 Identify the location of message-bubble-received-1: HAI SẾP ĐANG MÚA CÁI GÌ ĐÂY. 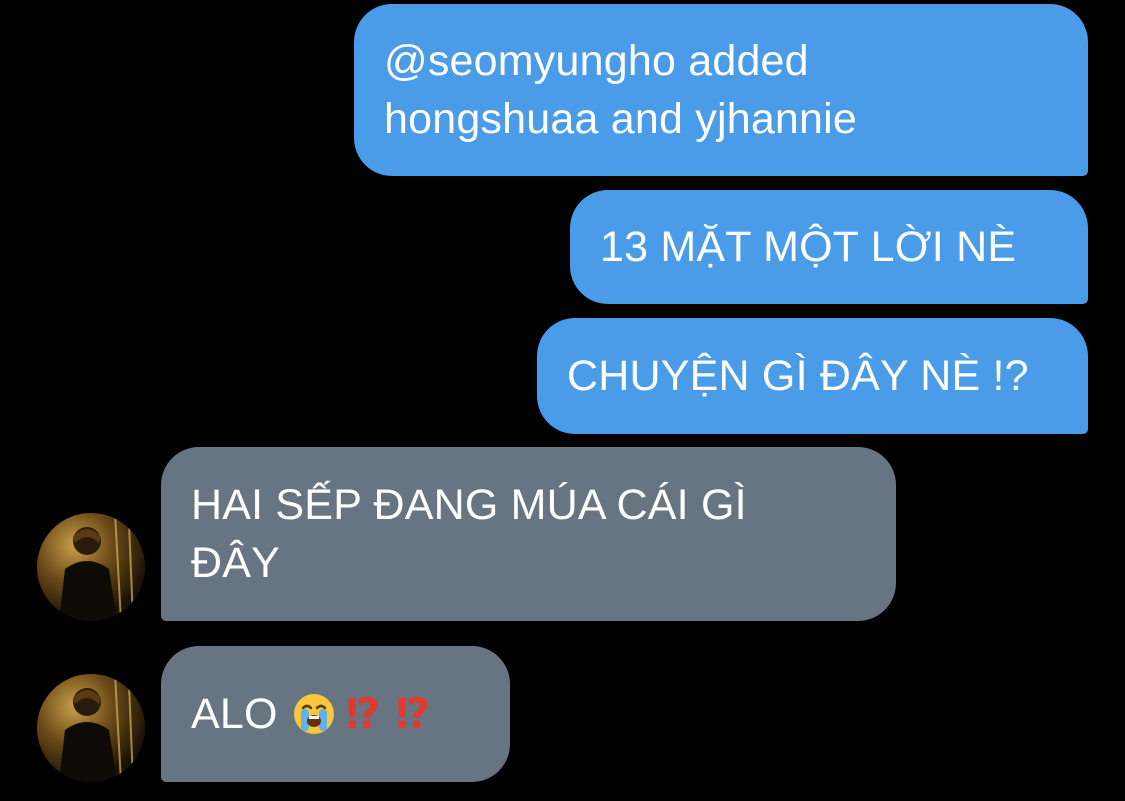
(528, 534).